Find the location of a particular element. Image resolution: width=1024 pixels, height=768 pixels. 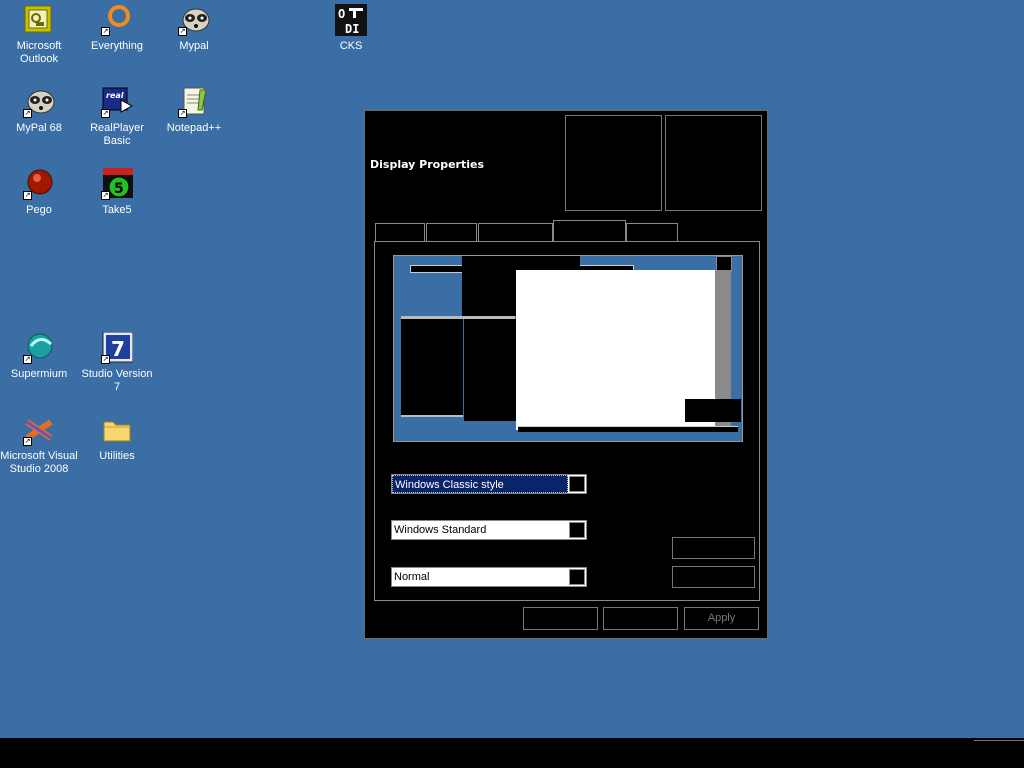

desktop-icon-pego: ↗ Pego is located at coordinates (39, 192).